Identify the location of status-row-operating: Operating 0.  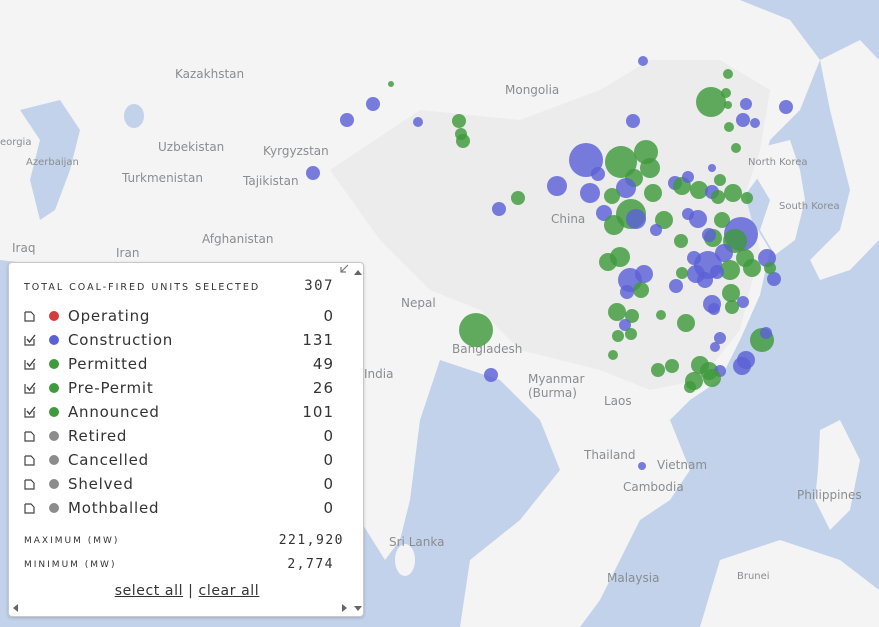
(179, 316).